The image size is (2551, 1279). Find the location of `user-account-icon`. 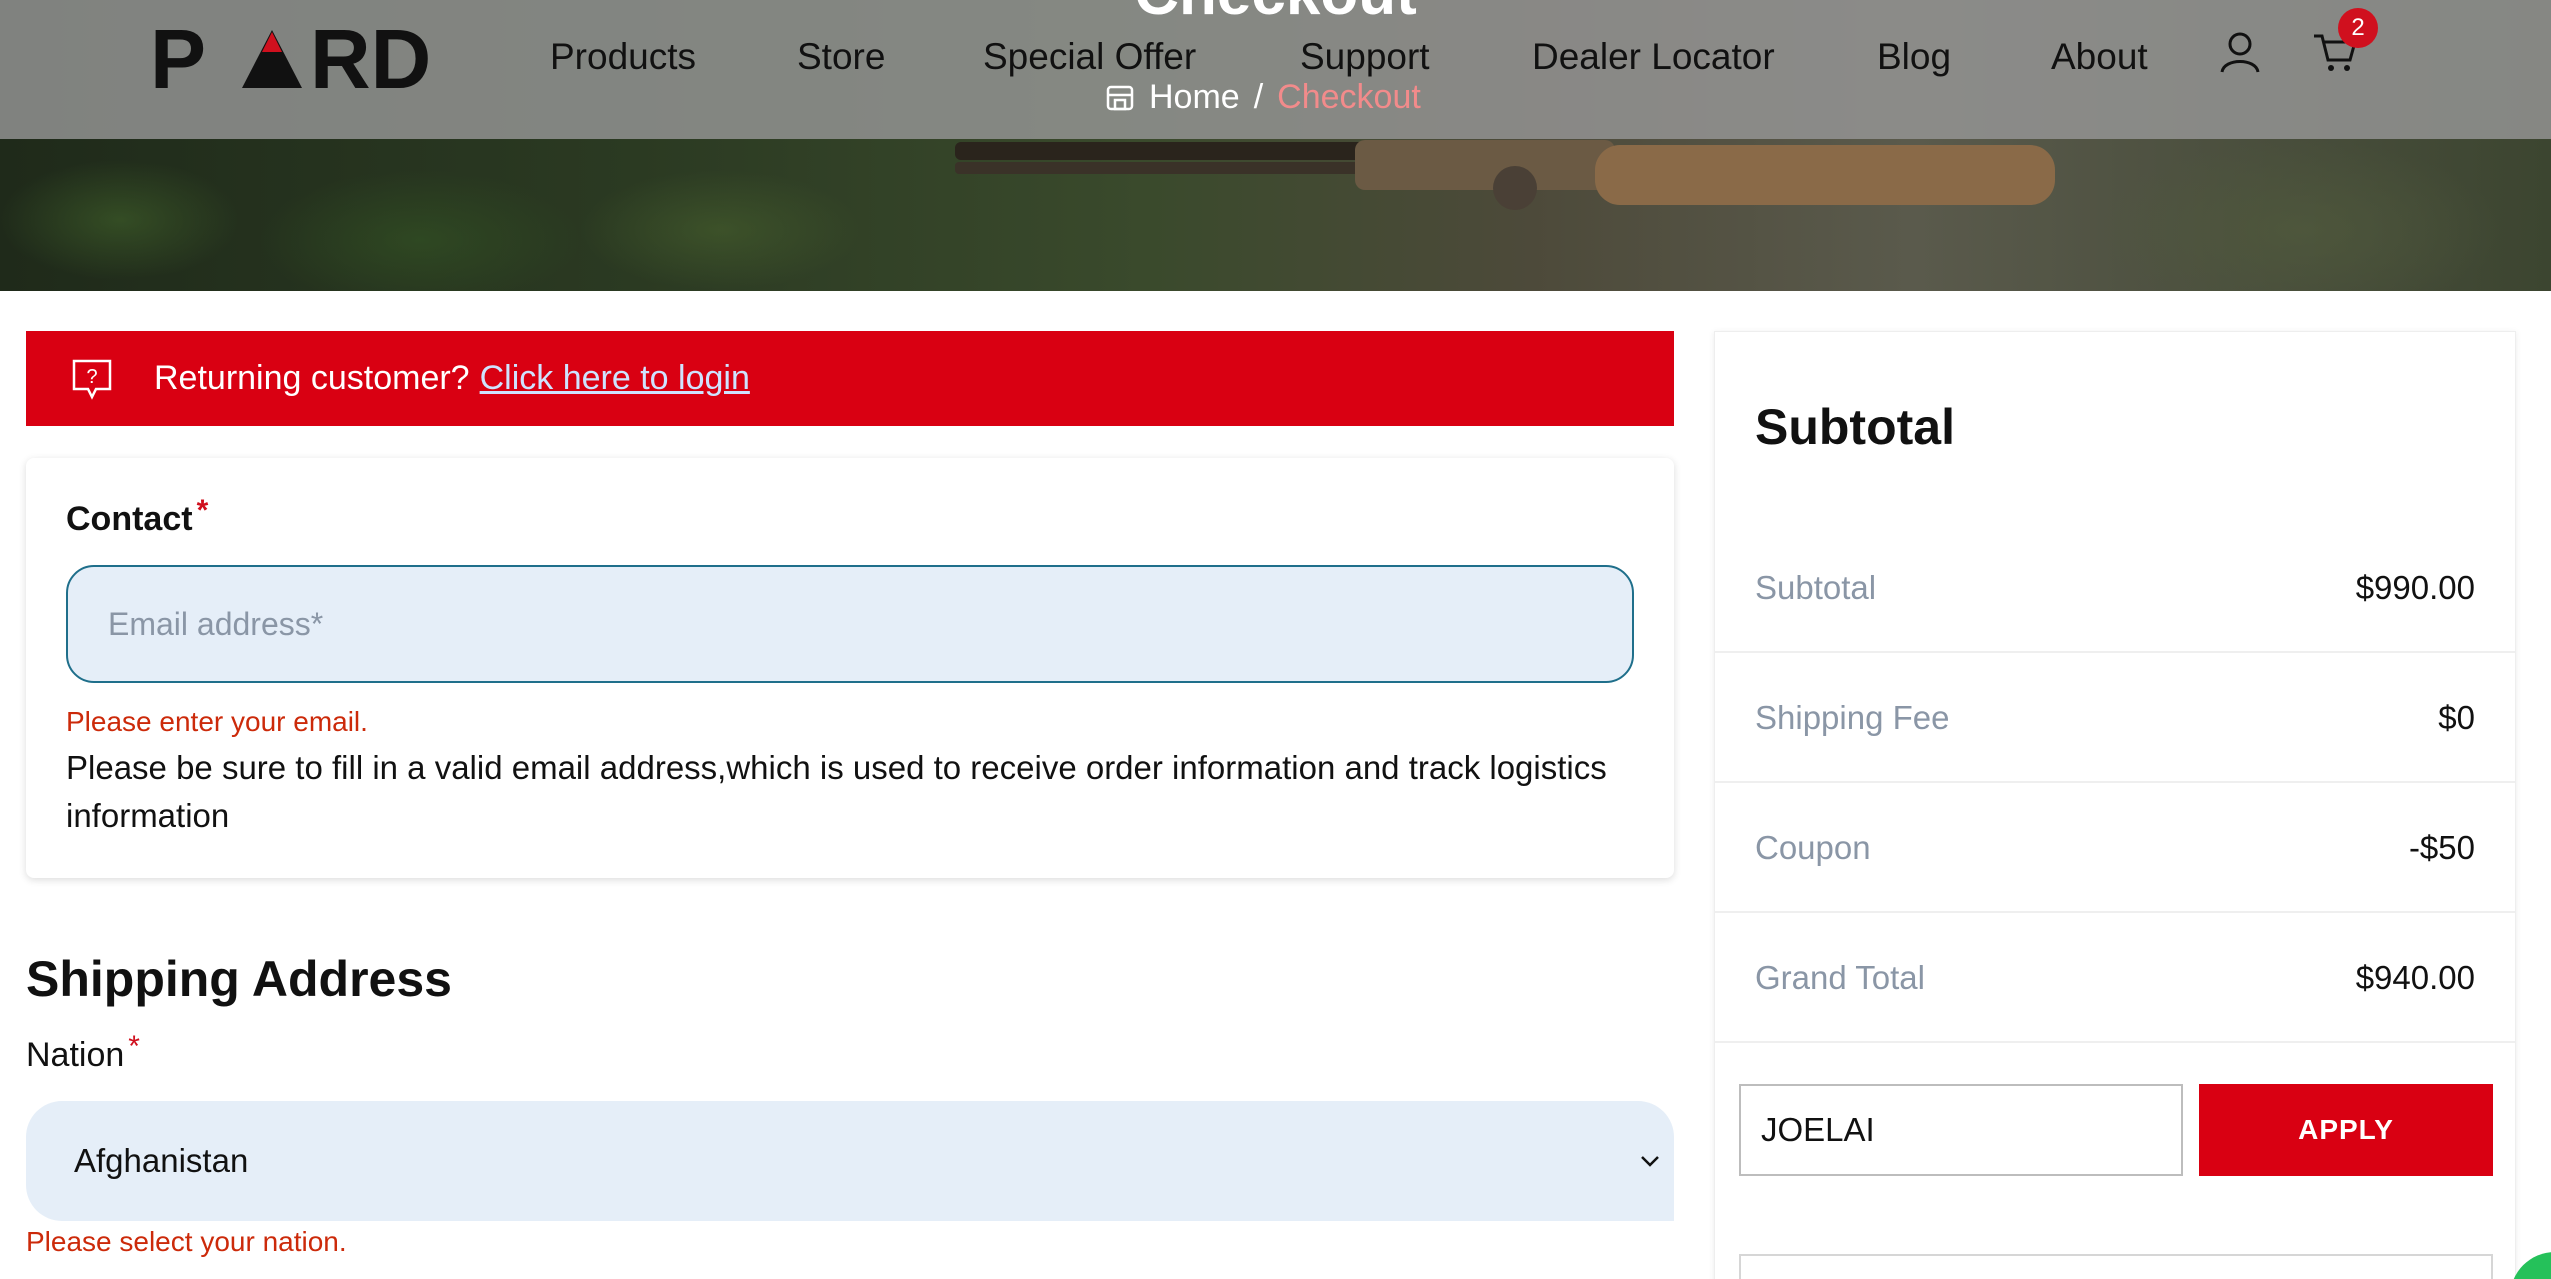

user-account-icon is located at coordinates (2240, 52).